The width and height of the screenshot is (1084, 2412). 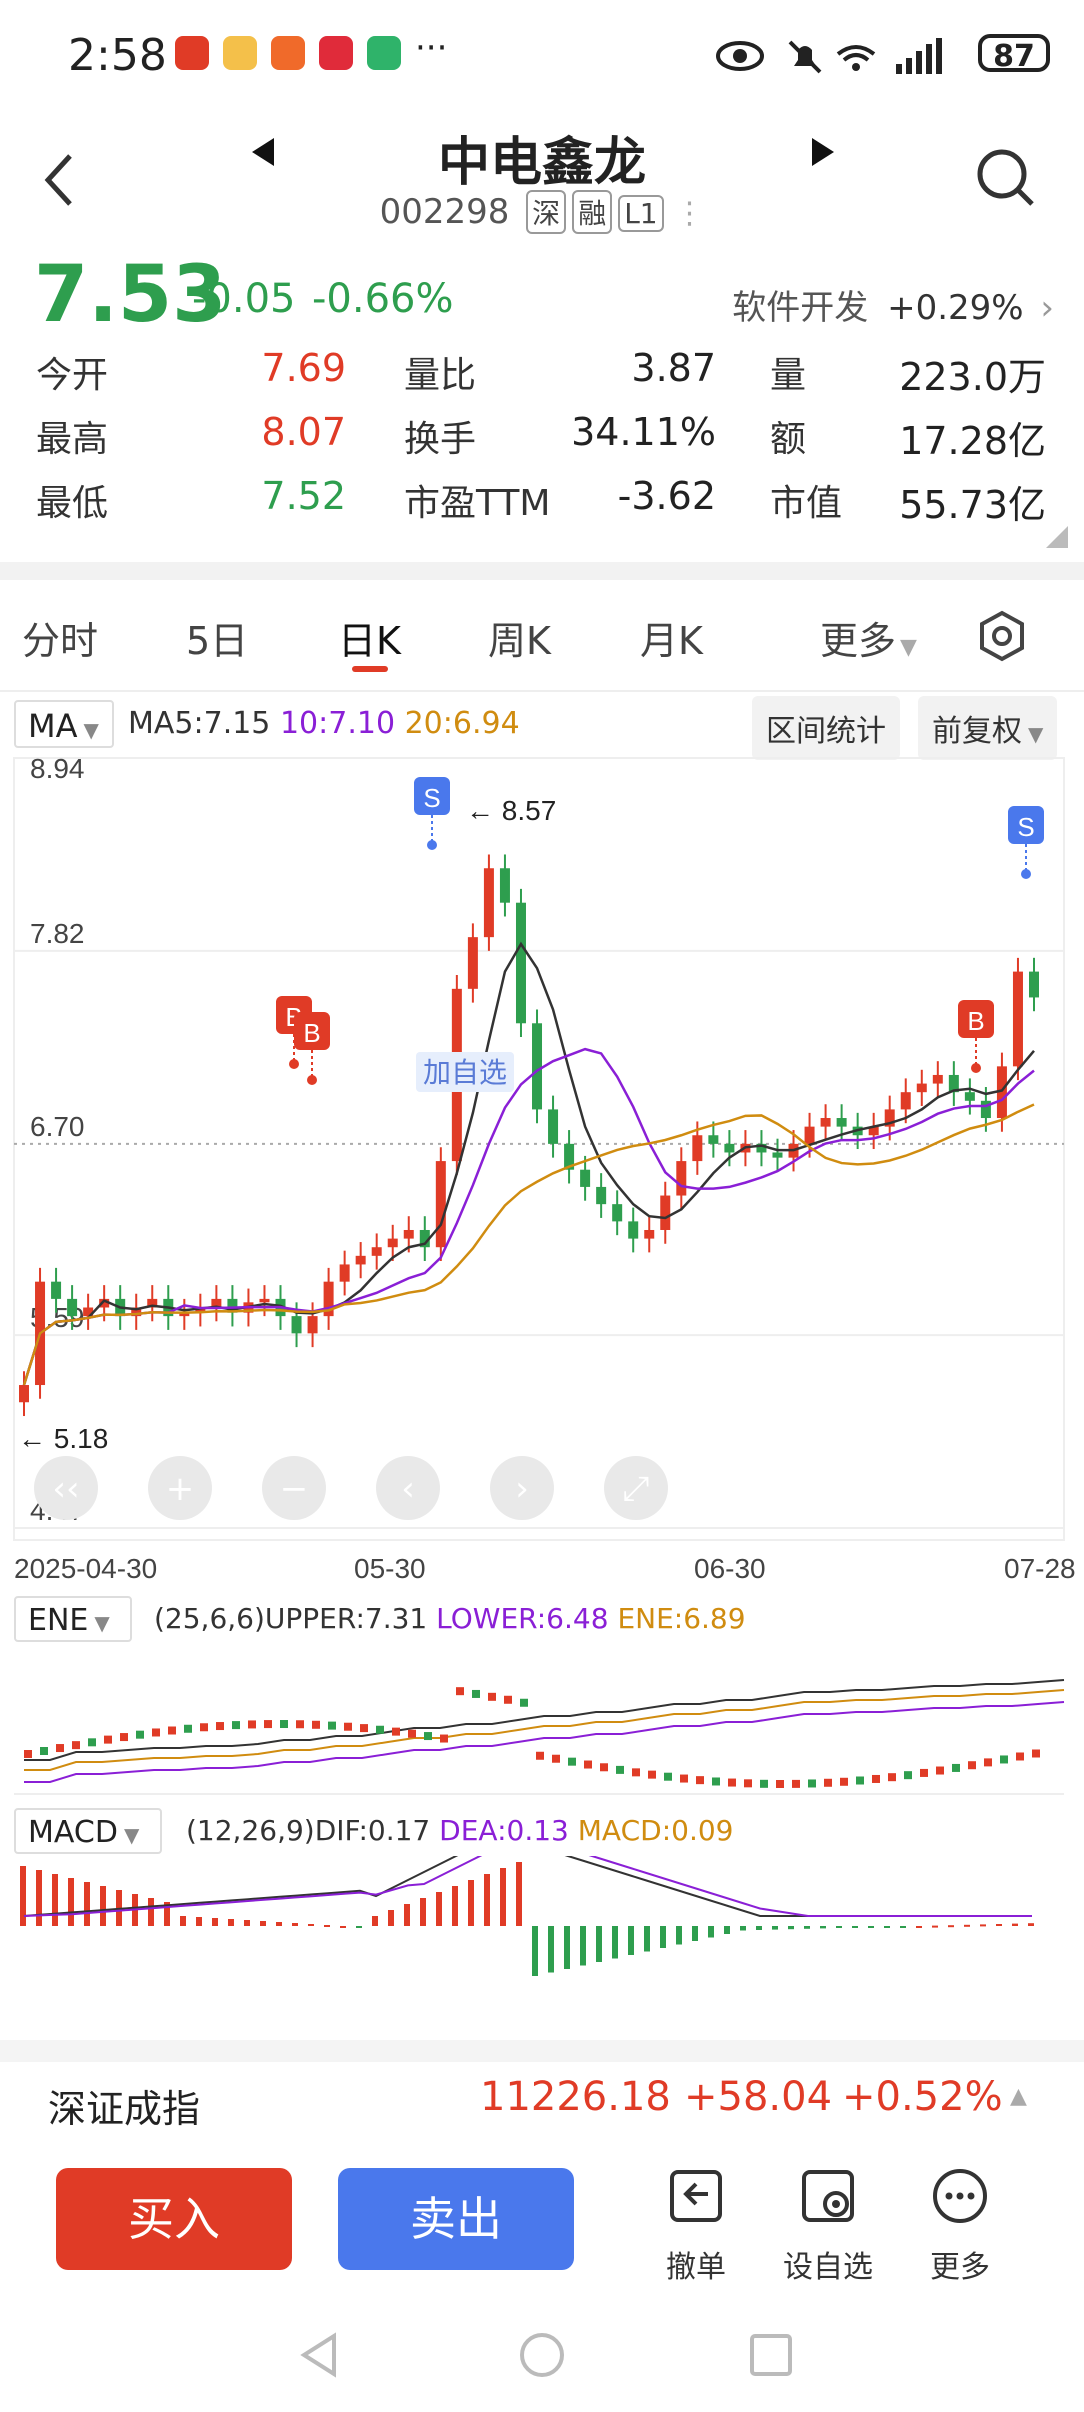 What do you see at coordinates (758, 2097) in the screenshot?
I see `index-change: +58.04` at bounding box center [758, 2097].